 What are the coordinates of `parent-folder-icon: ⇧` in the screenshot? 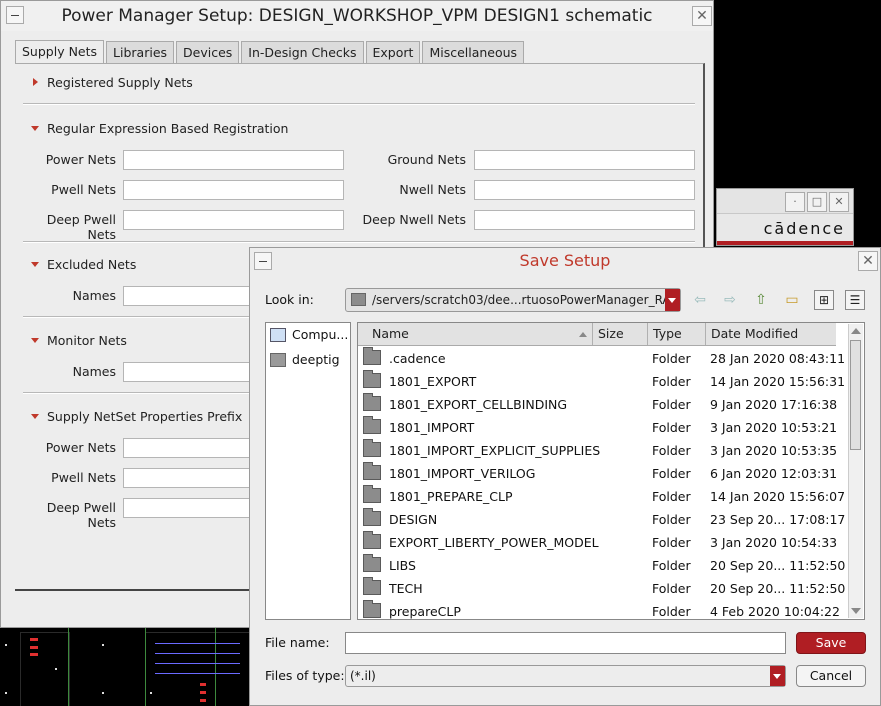 It's located at (761, 300).